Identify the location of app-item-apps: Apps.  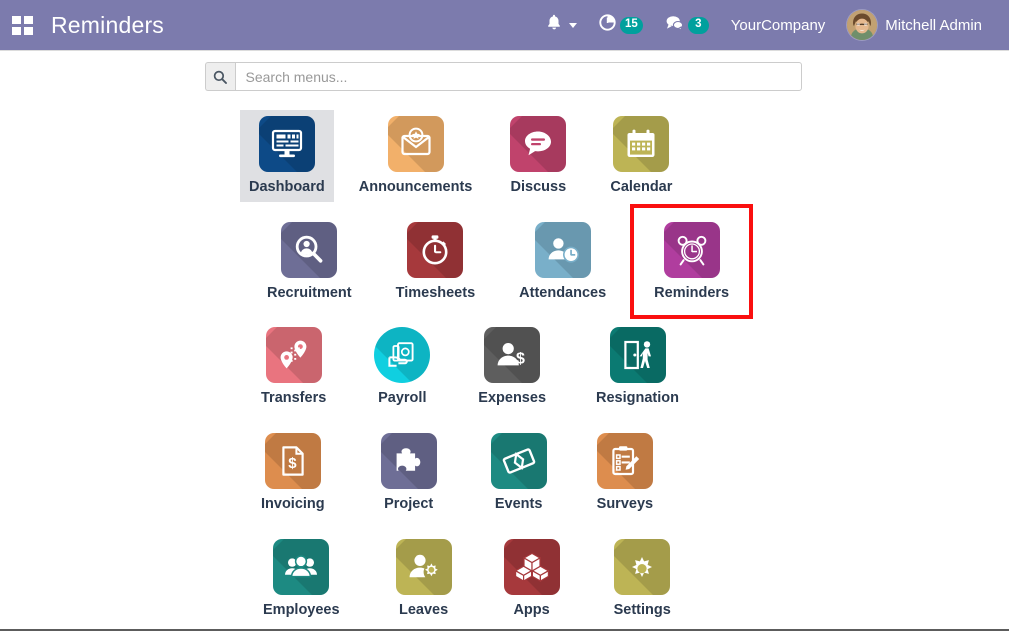
(532, 579).